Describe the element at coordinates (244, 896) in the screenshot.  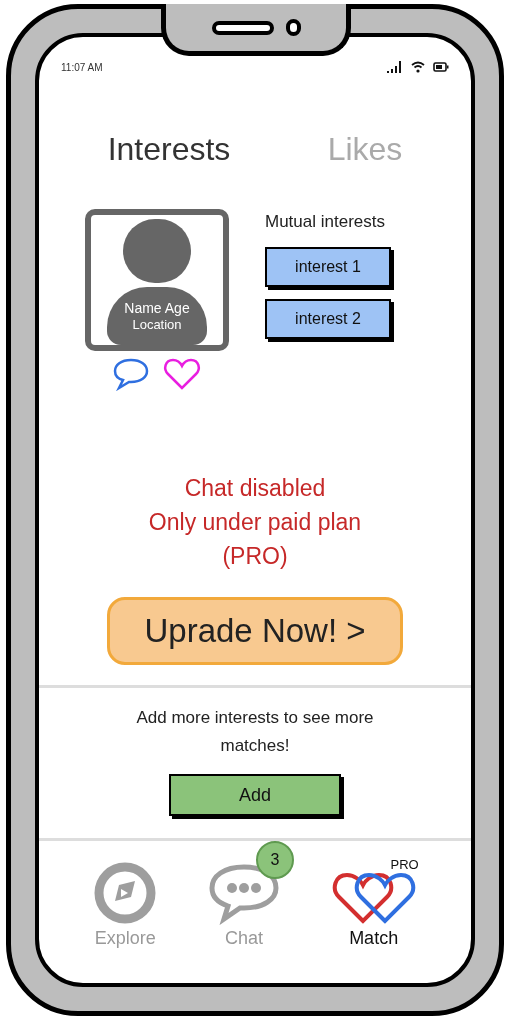
I see `nav-tab: 3 Chat` at that location.